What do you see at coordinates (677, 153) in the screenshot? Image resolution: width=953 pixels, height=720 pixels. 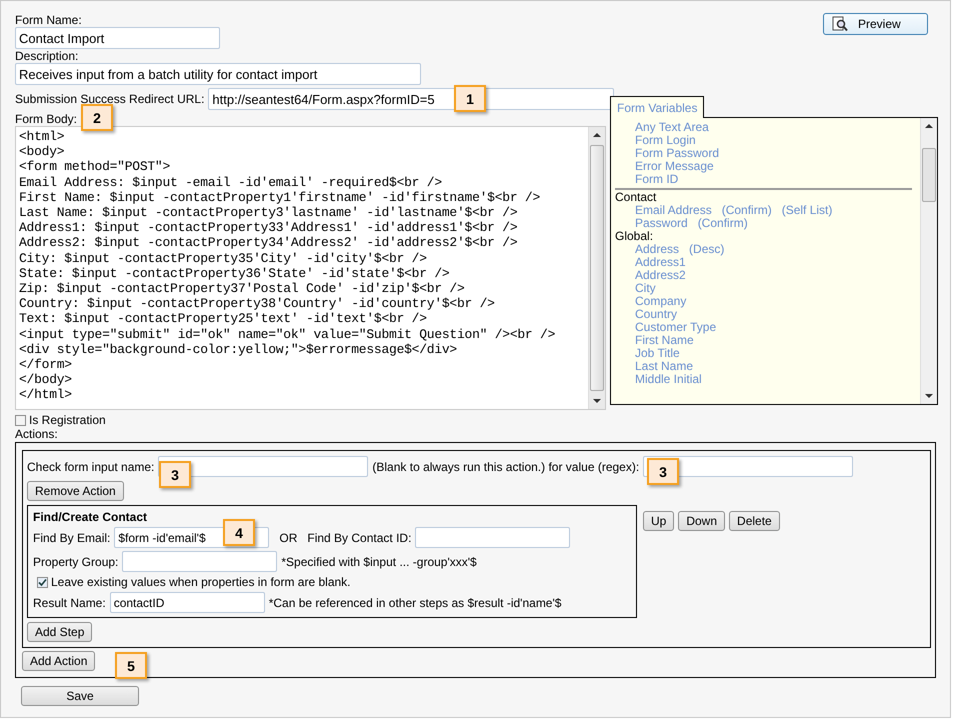 I see `variable-link: Form Password` at bounding box center [677, 153].